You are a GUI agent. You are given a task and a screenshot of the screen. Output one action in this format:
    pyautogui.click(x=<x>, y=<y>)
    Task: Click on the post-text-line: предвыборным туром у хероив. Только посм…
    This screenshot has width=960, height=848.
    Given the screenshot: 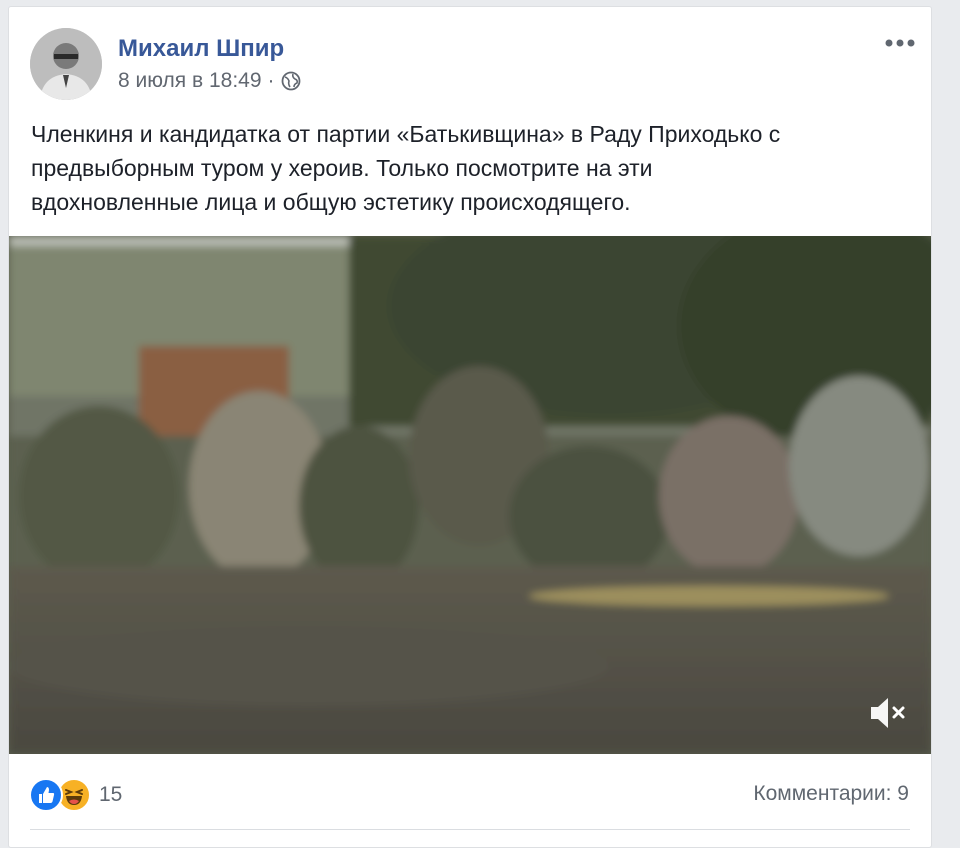 What is the action you would take?
    pyautogui.click(x=342, y=168)
    